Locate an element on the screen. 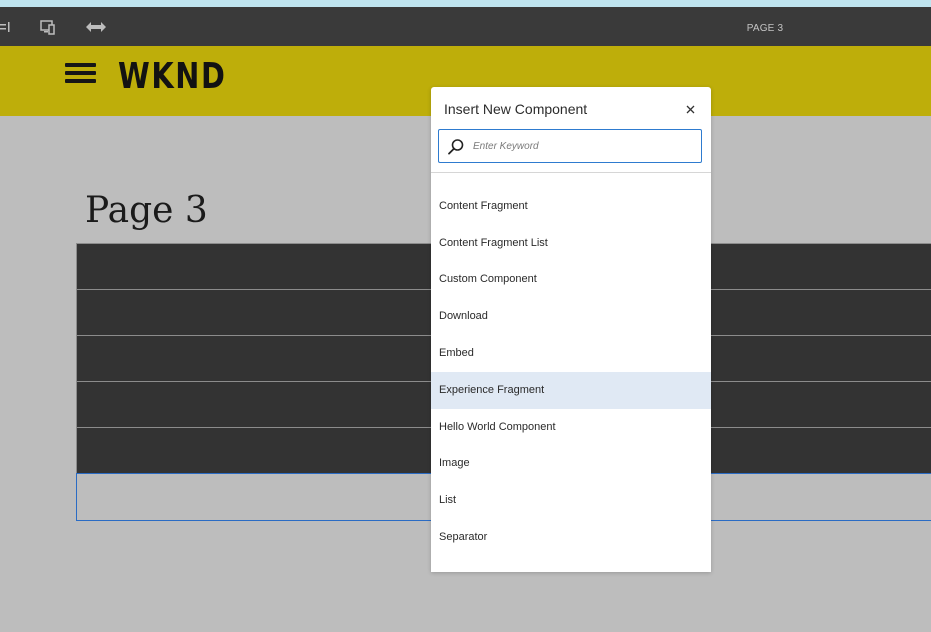 Image resolution: width=931 pixels, height=632 pixels. component-item-custom-component: Custom Component is located at coordinates (571, 279).